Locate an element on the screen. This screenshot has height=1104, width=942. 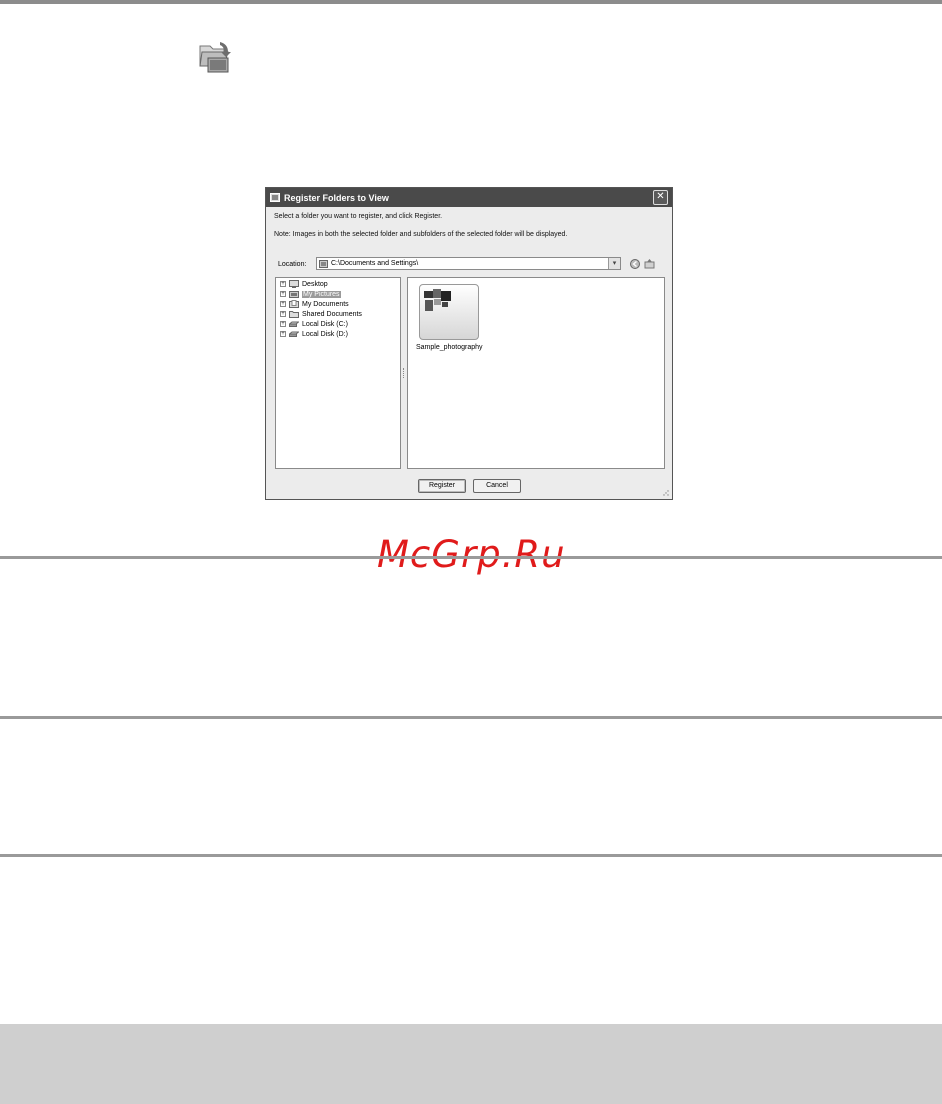
desktop-icon is located at coordinates (294, 284).